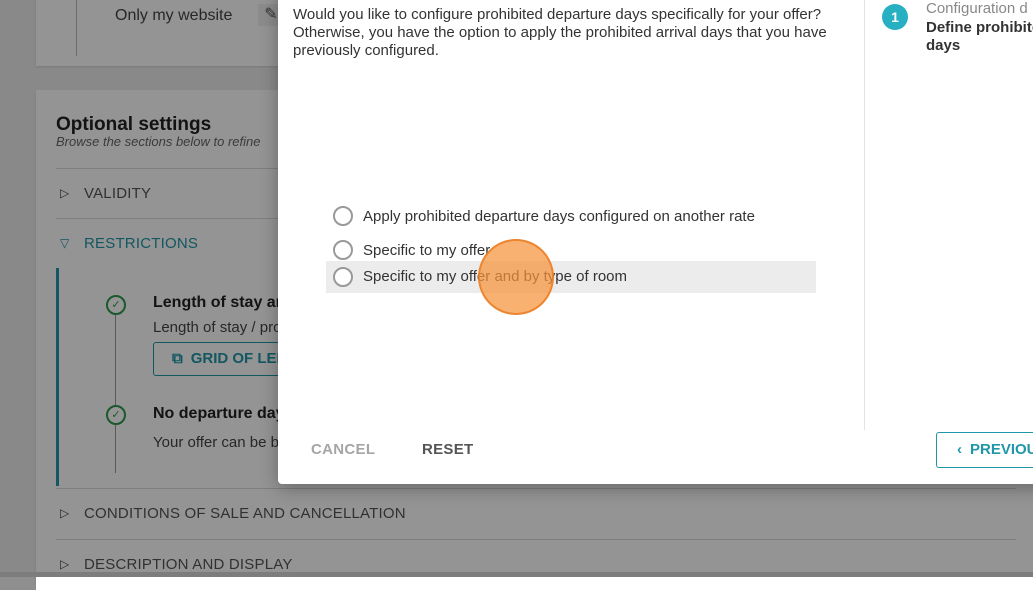 The image size is (1033, 590). I want to click on dialog-divider, so click(864, 215).